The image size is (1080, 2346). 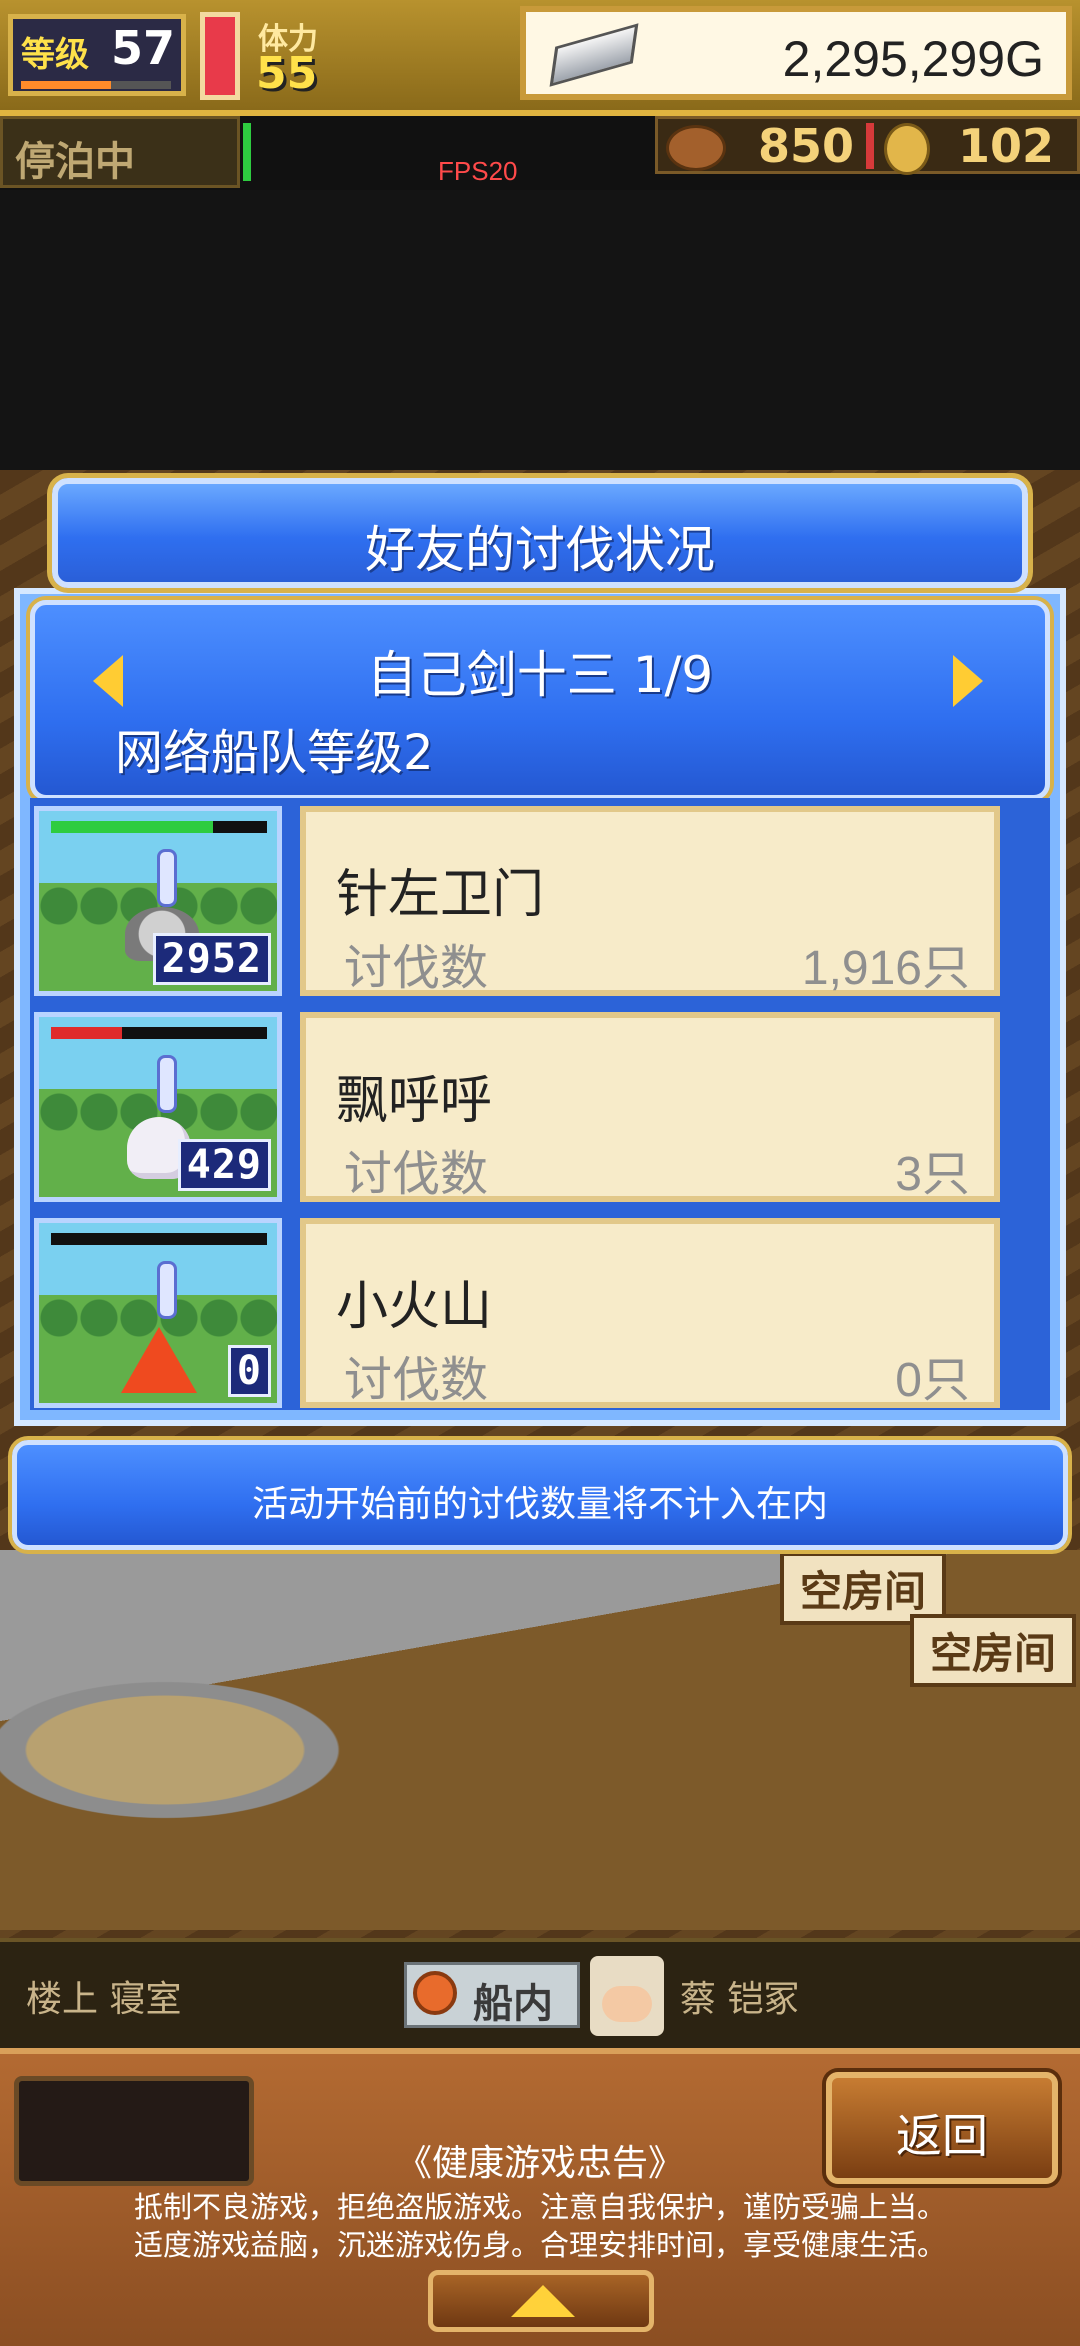 What do you see at coordinates (75, 162) in the screenshot?
I see `dock-status-text: 停泊中` at bounding box center [75, 162].